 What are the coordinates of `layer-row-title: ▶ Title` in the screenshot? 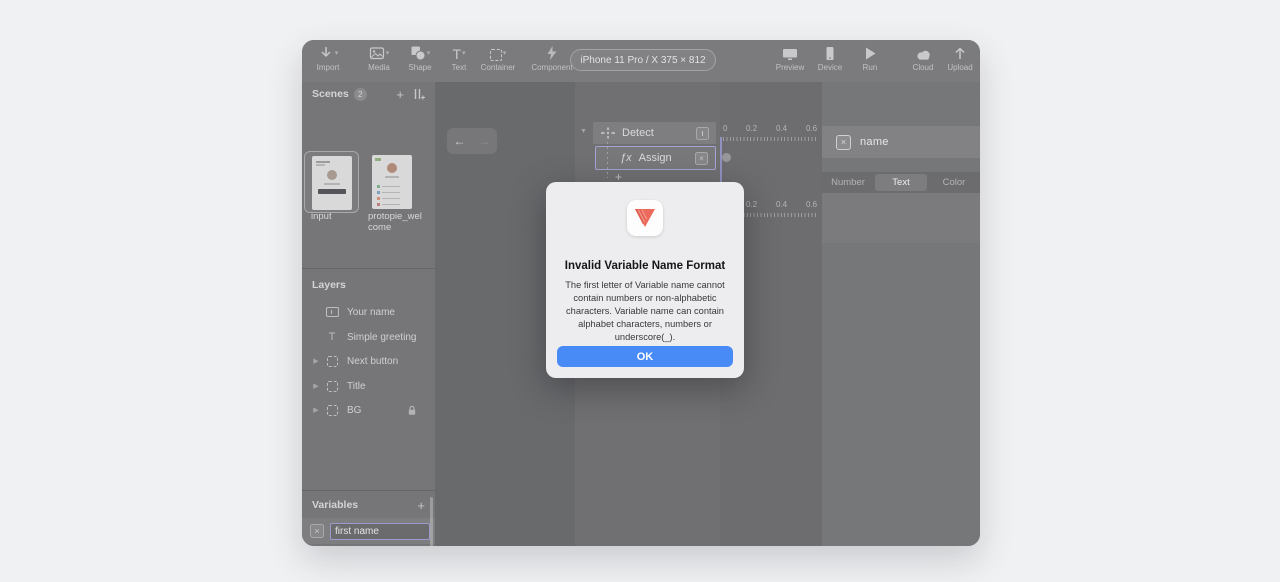 It's located at (368, 386).